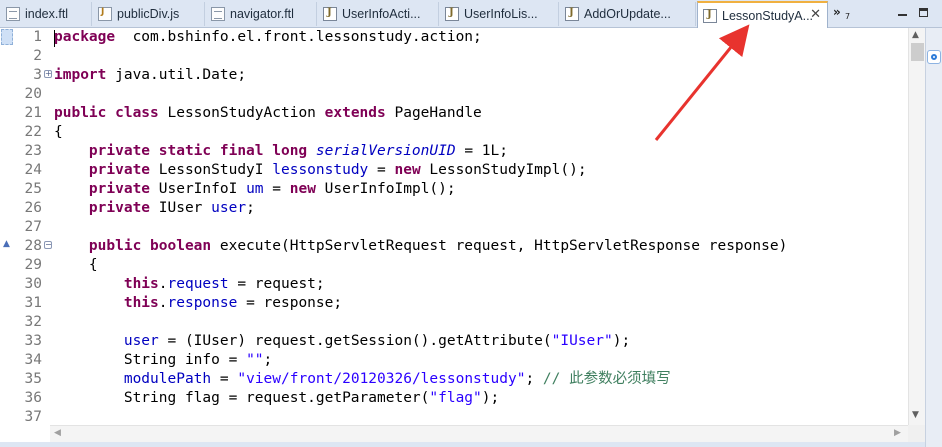  What do you see at coordinates (37, 56) in the screenshot?
I see `line-number: 2` at bounding box center [37, 56].